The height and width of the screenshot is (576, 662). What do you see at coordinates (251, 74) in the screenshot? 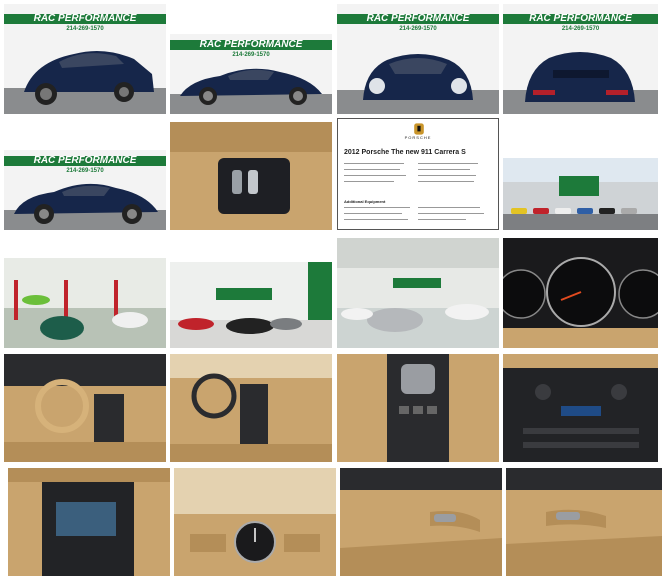
I see `thumbnail-side-profile: RAC PERFORMANCE 214-269-1570` at bounding box center [251, 74].